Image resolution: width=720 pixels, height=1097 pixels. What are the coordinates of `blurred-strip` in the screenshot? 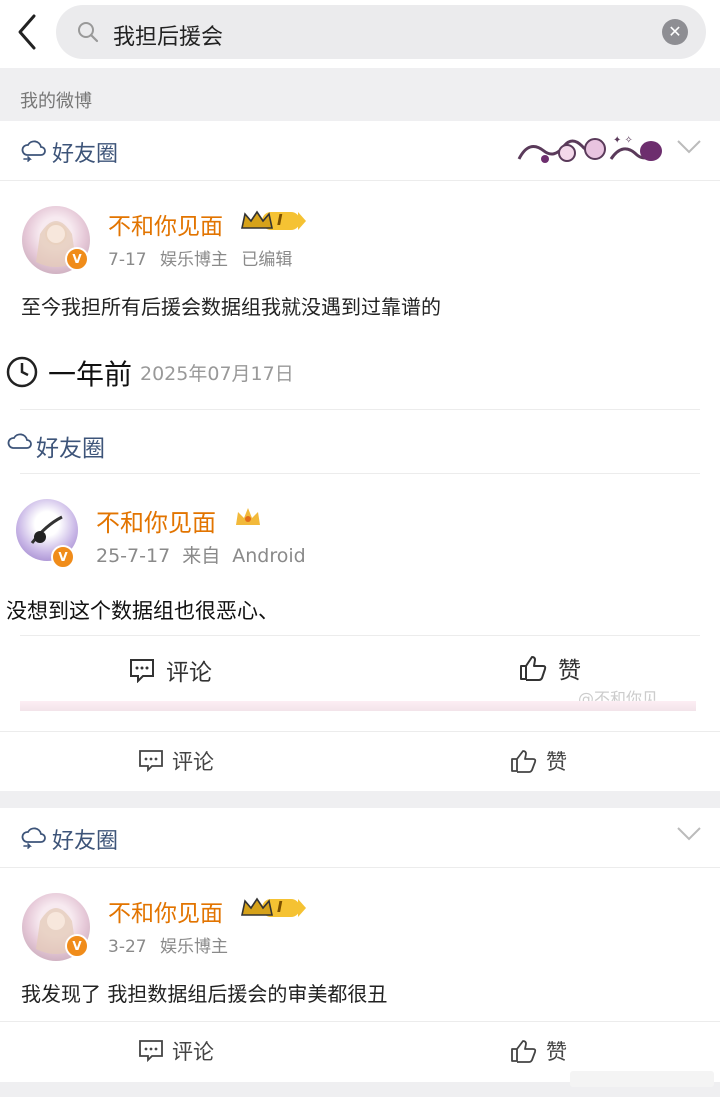 It's located at (642, 1079).